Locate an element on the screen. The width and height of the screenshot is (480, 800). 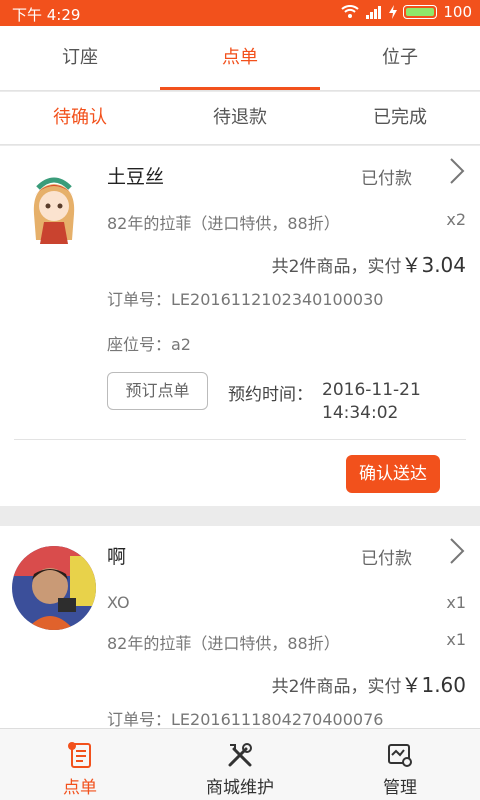
tab-seats: 位子 is located at coordinates (400, 58).